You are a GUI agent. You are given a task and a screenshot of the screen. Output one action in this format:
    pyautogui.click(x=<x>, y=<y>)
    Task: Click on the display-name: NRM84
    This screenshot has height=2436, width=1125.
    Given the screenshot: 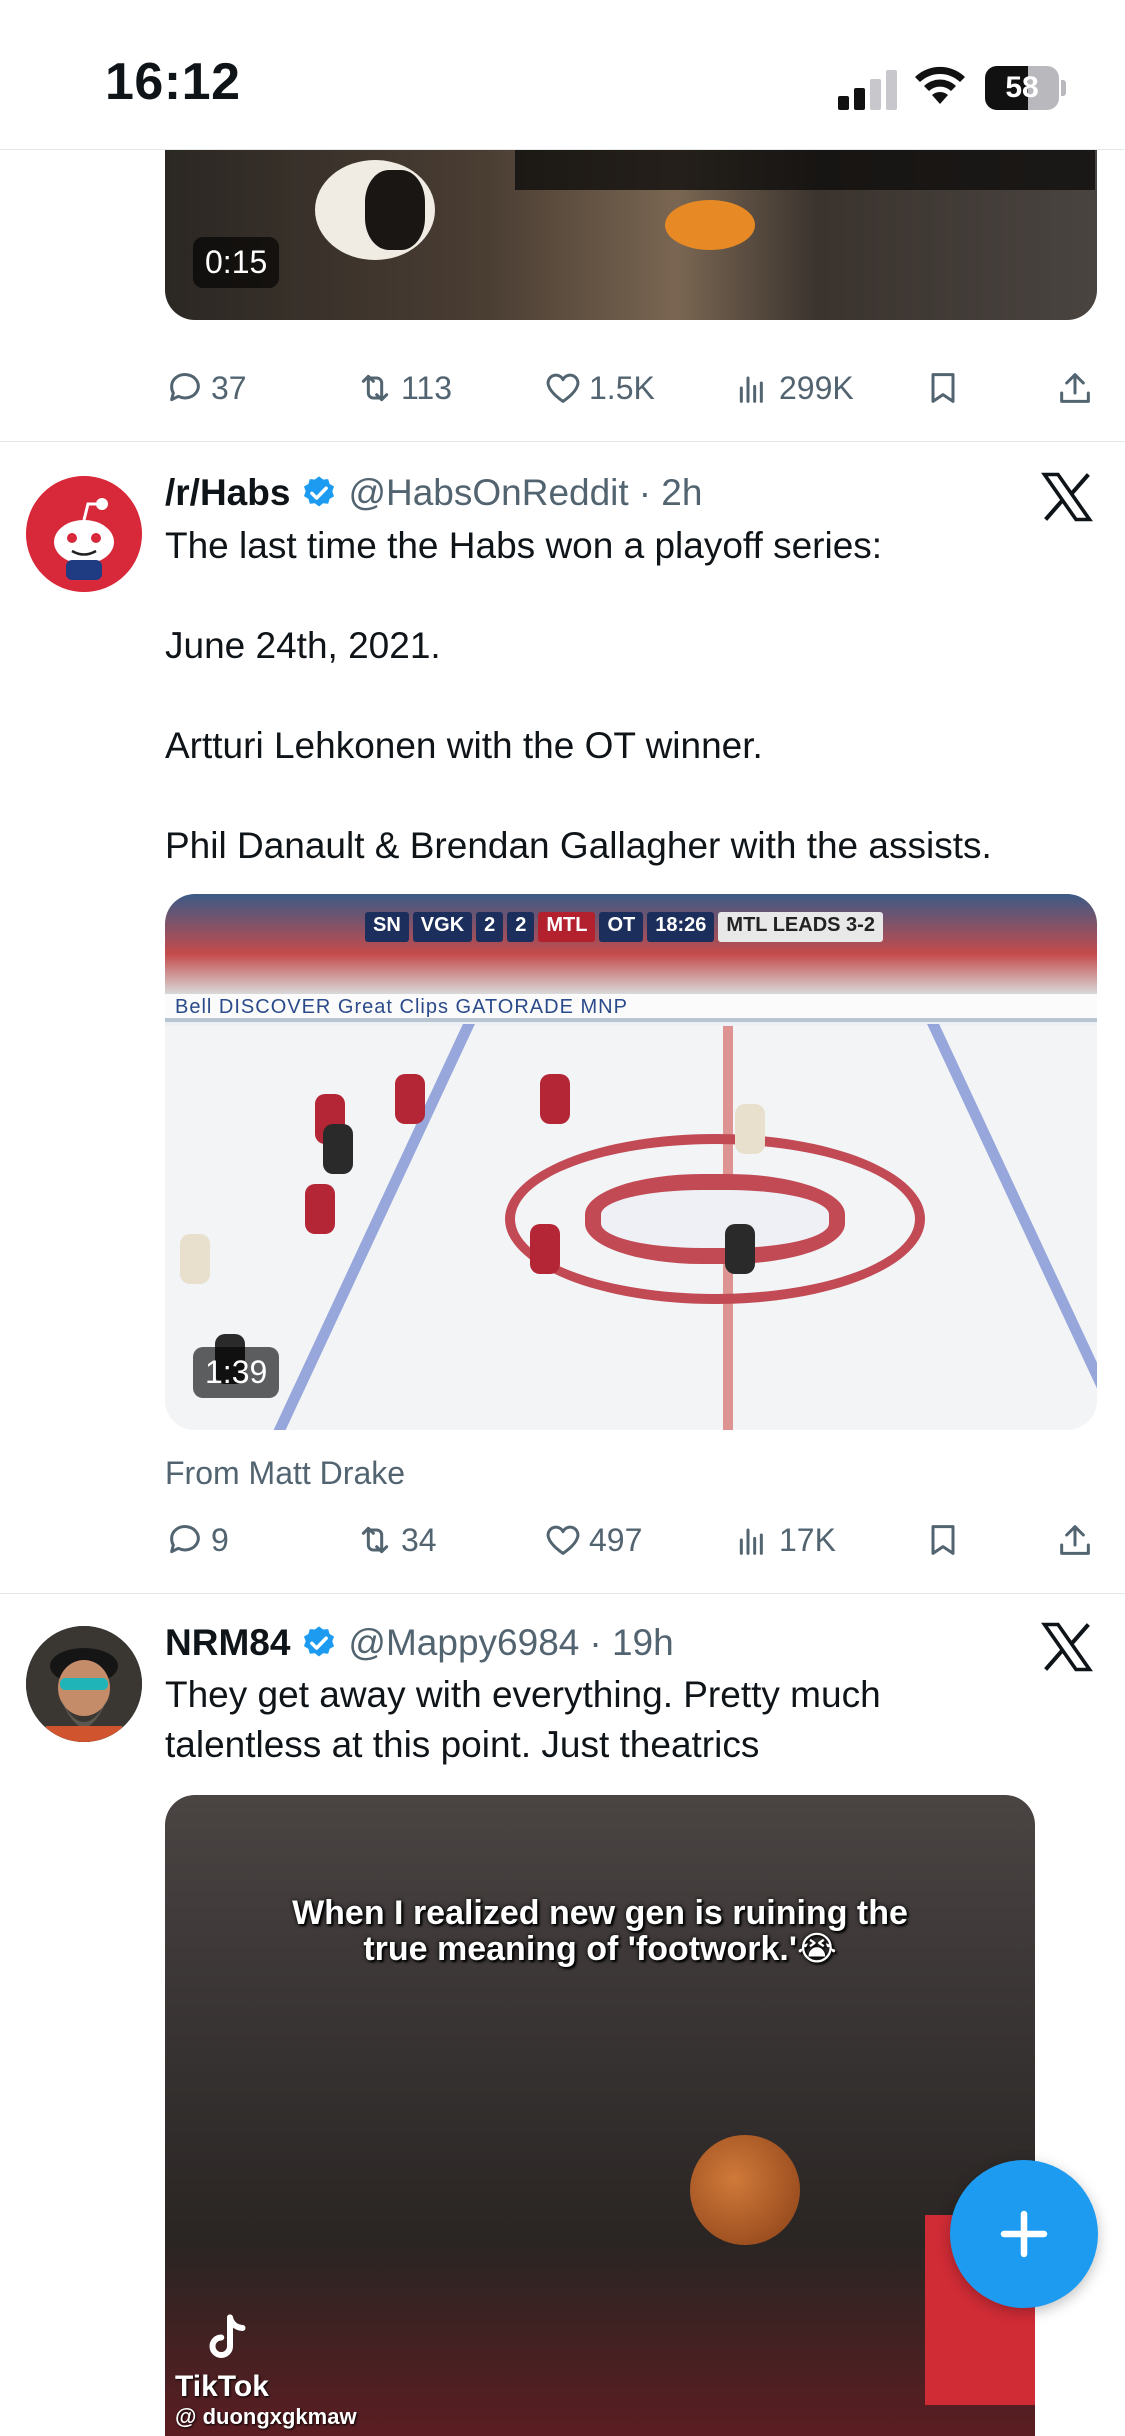 What is the action you would take?
    pyautogui.click(x=227, y=1643)
    